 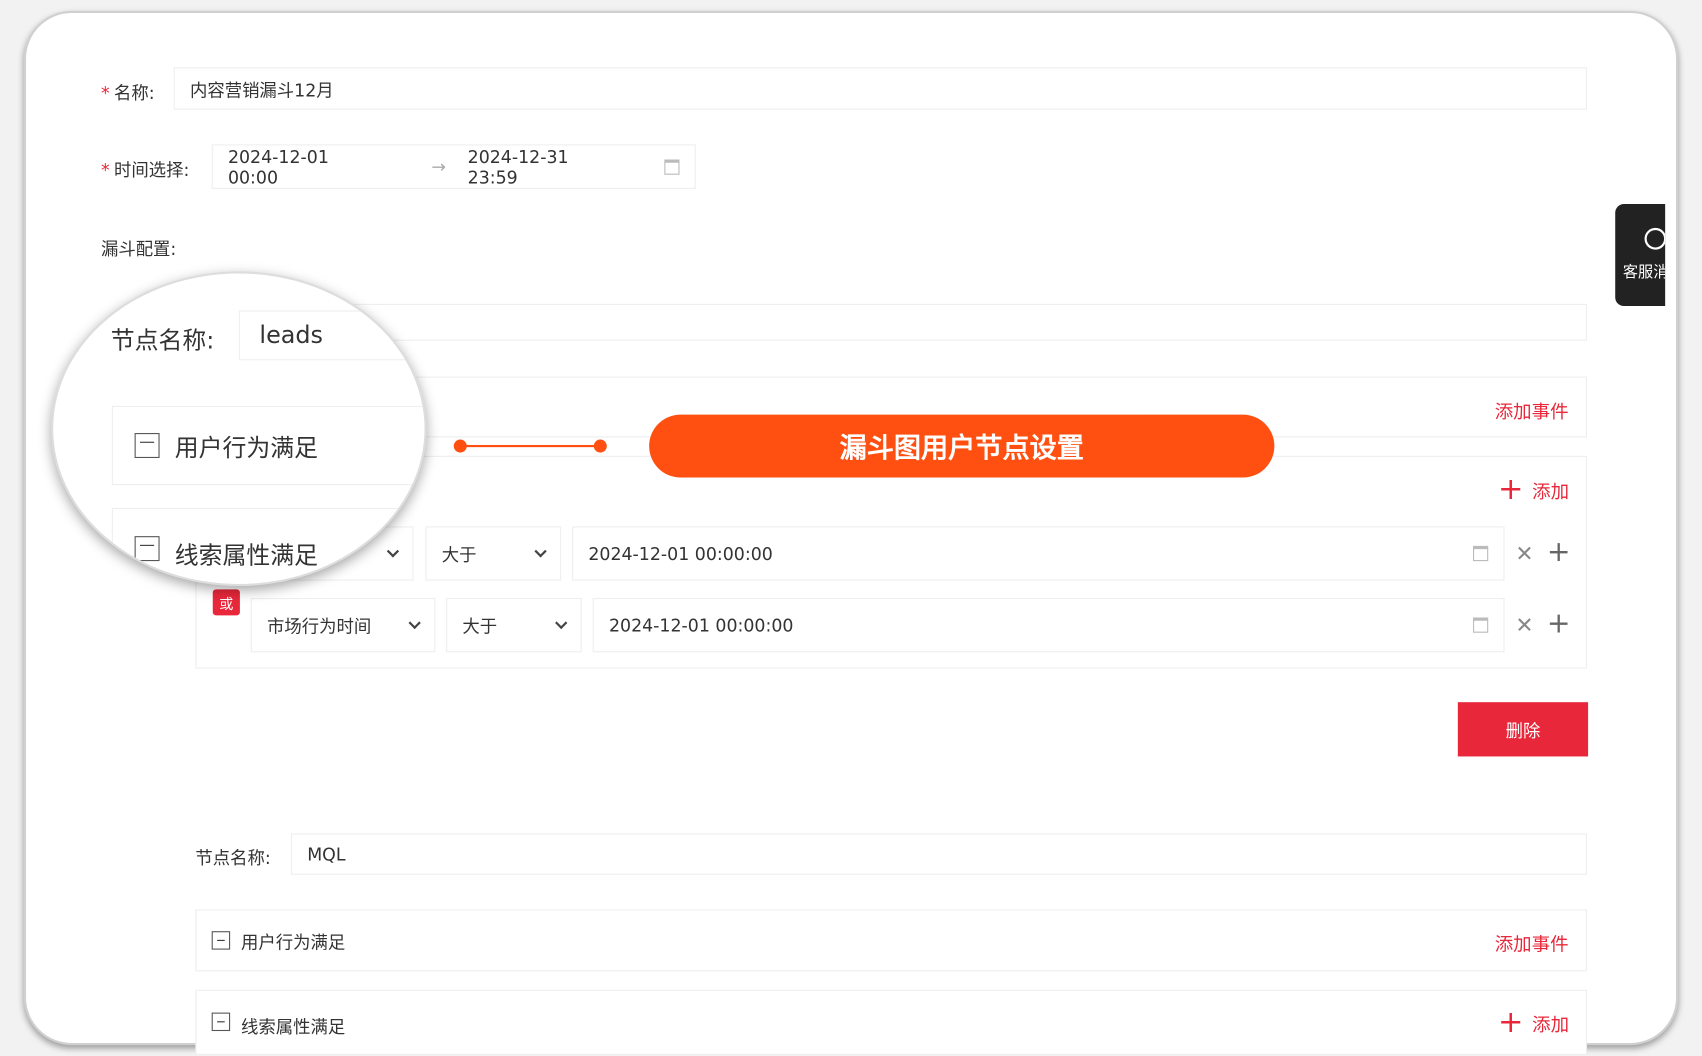 What do you see at coordinates (326, 854) in the screenshot?
I see `node-name-value: MQL` at bounding box center [326, 854].